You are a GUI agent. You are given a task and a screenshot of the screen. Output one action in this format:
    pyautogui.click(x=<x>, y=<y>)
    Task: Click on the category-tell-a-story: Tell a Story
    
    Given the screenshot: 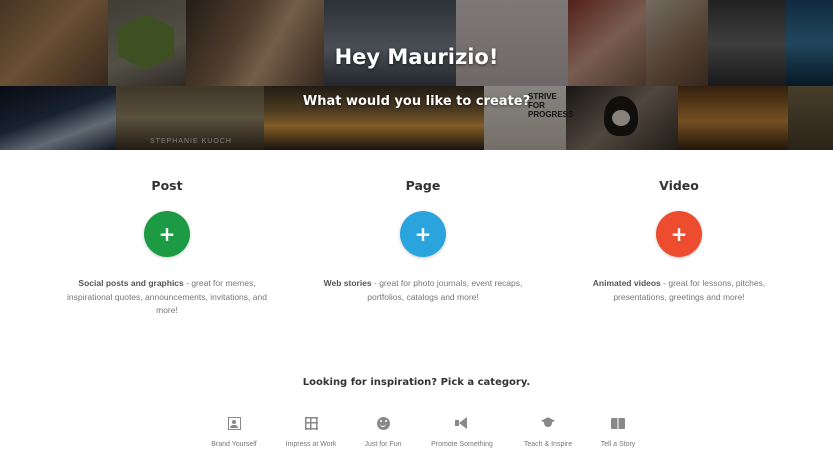 What is the action you would take?
    pyautogui.click(x=618, y=430)
    